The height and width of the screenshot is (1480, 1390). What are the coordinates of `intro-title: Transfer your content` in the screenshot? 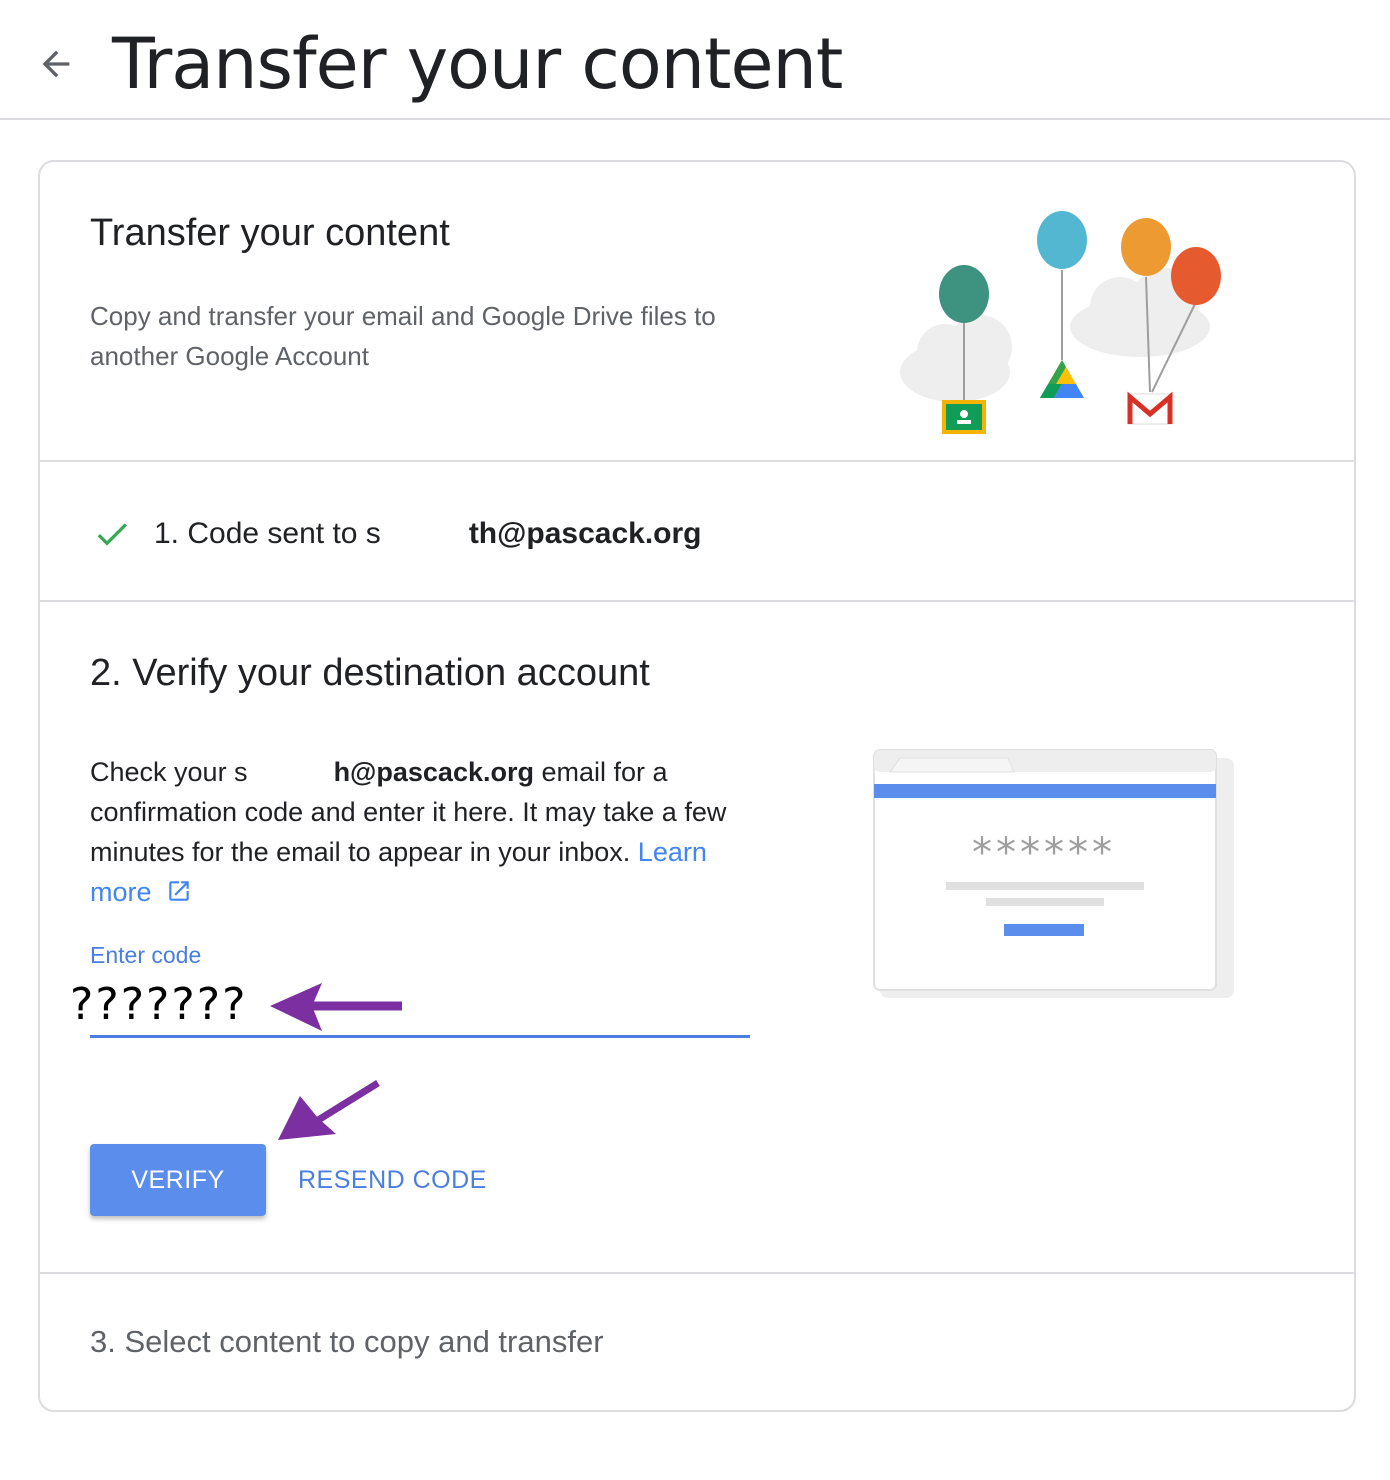 It's located at (270, 233).